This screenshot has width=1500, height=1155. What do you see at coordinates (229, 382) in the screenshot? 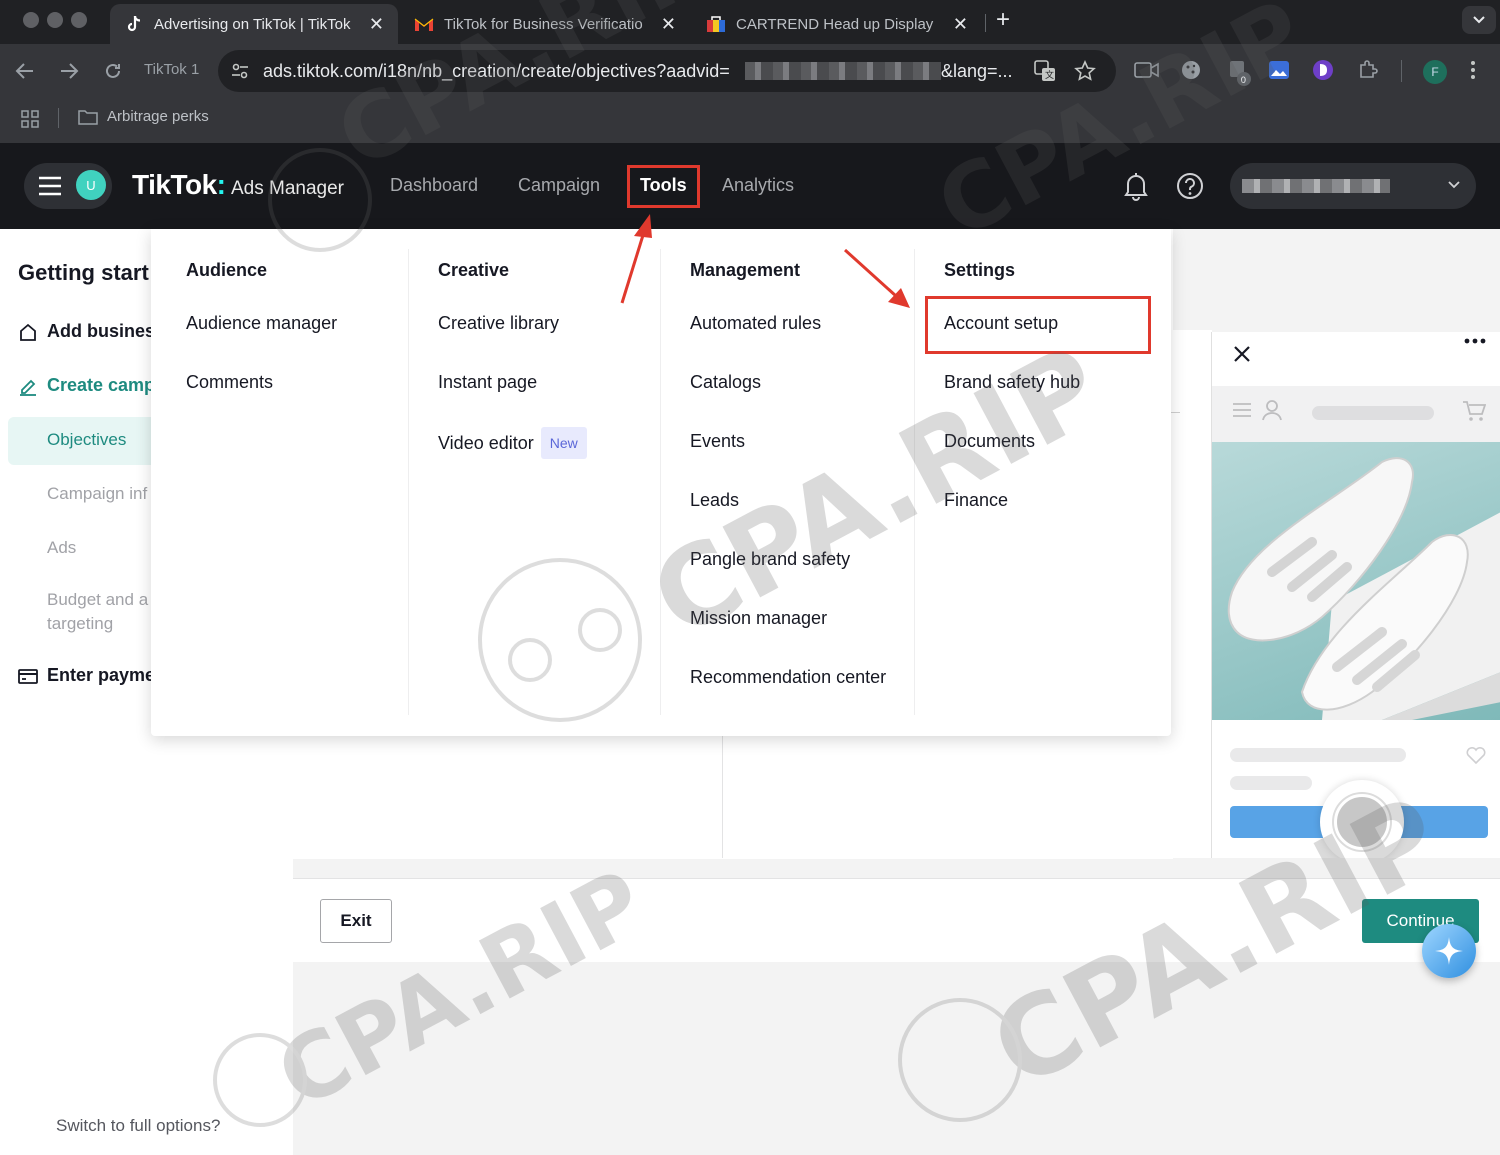
I see `menu-item-comments: Comments` at bounding box center [229, 382].